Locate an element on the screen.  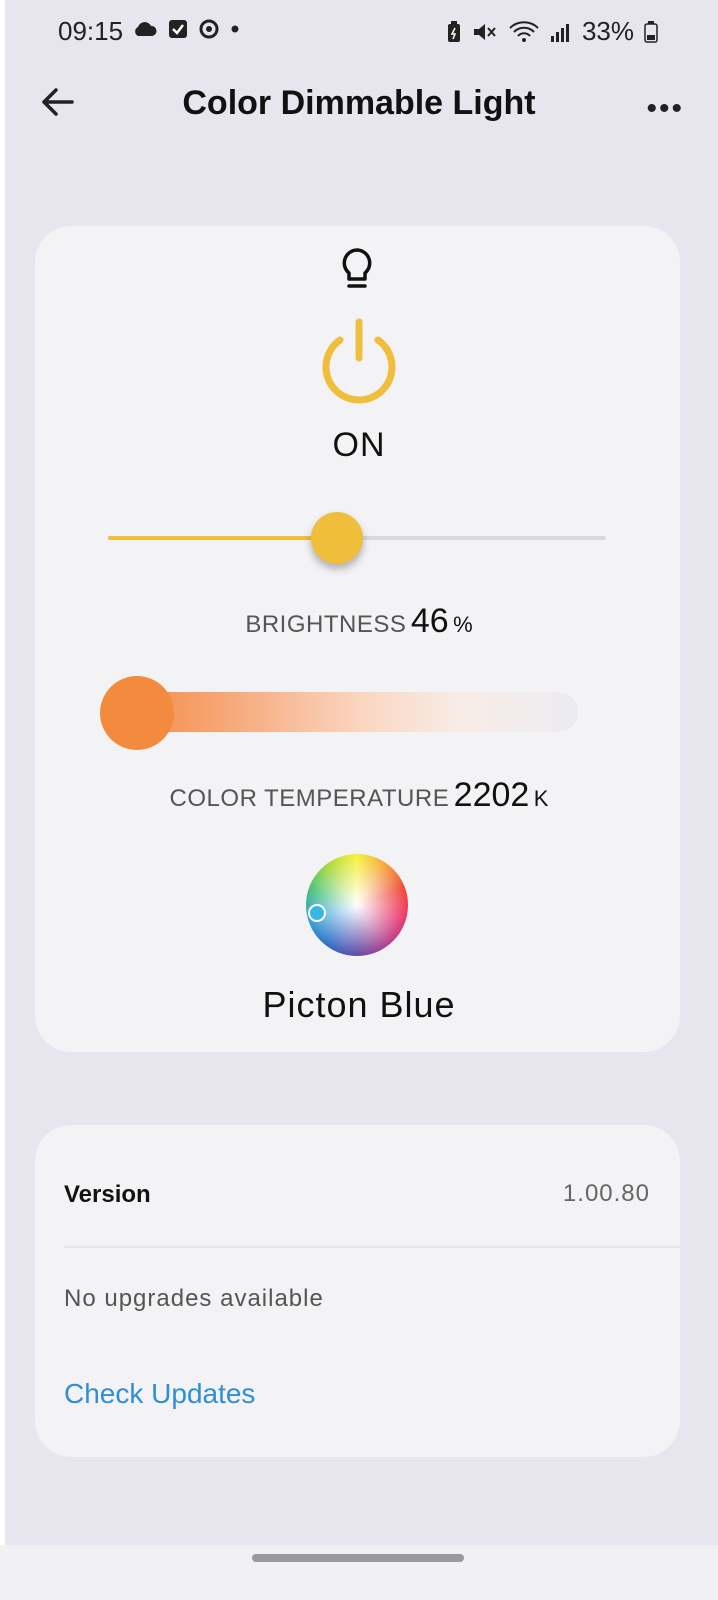
brightness-readout: BRIGHTNESS 46 % is located at coordinates (359, 621).